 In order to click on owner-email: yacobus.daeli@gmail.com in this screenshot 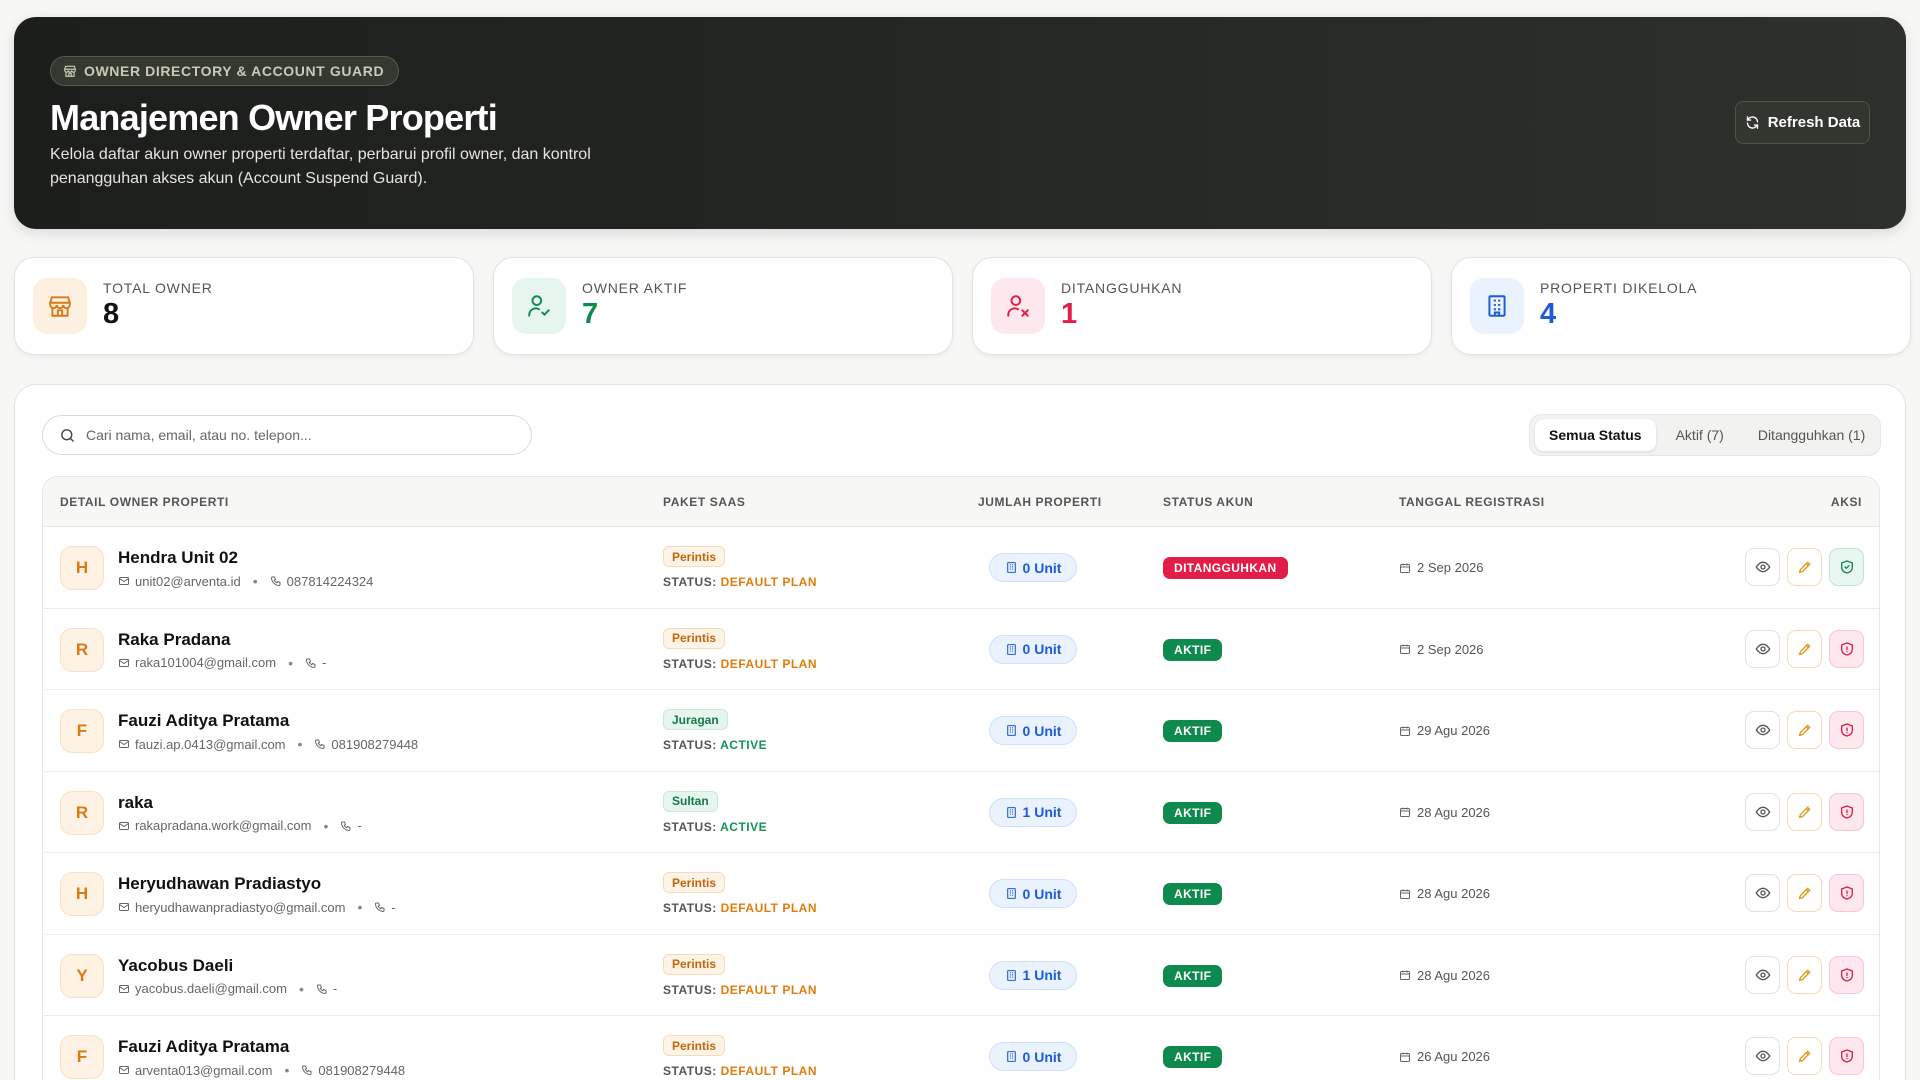, I will do `click(211, 988)`.